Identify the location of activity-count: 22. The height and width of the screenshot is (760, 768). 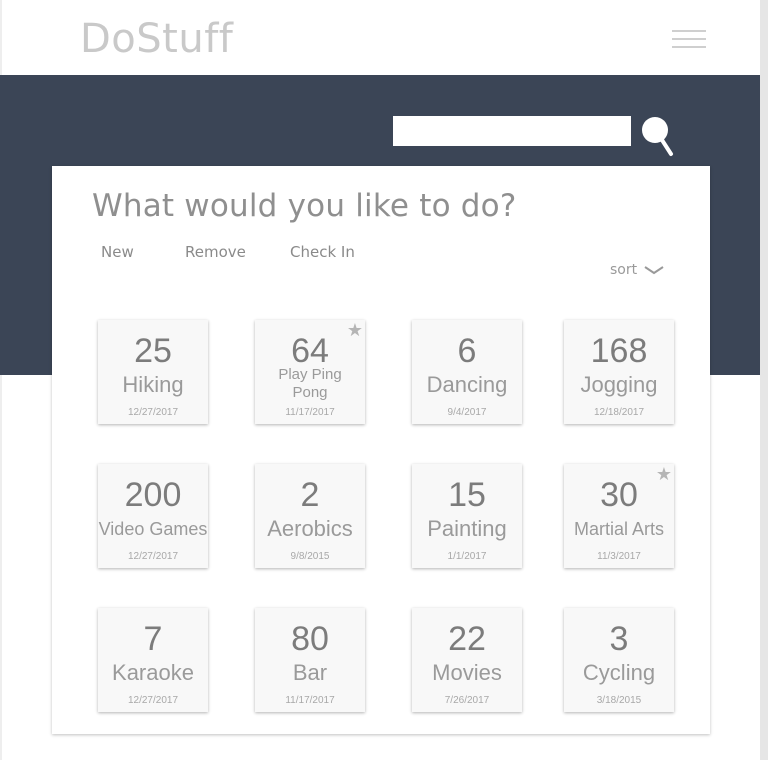
(467, 639).